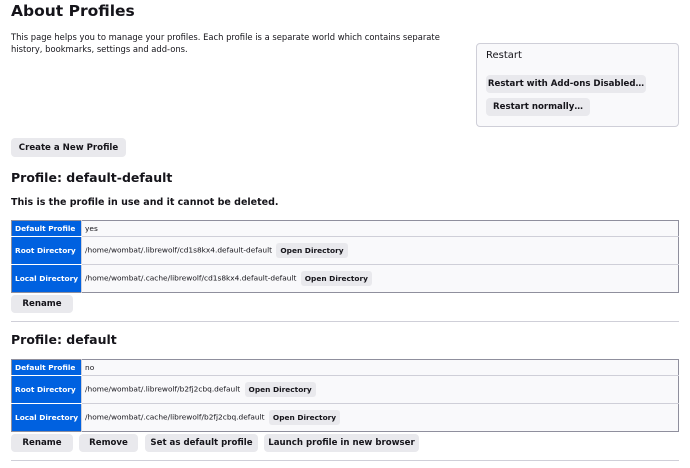 This screenshot has width=690, height=468. What do you see at coordinates (64, 339) in the screenshot?
I see `profile-title: Profile: default` at bounding box center [64, 339].